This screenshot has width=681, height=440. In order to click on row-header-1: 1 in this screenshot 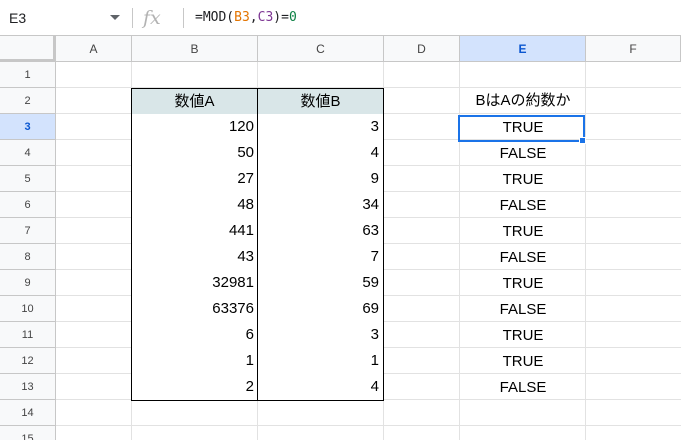, I will do `click(28, 75)`.